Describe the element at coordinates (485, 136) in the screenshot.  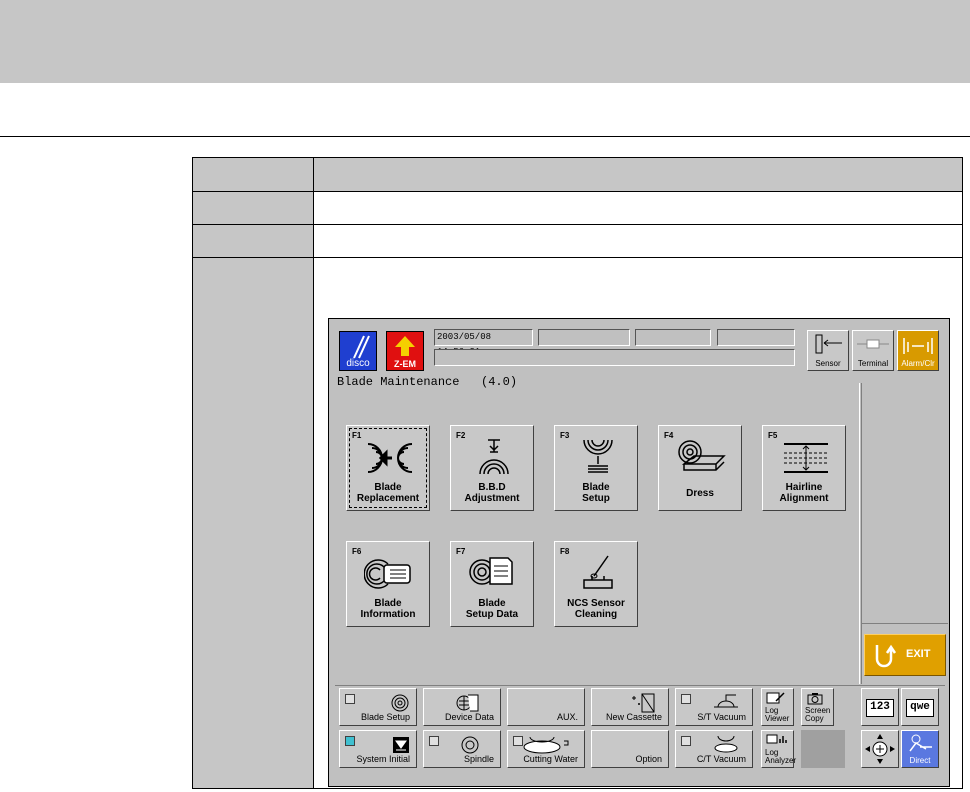
I see `header-rule` at that location.